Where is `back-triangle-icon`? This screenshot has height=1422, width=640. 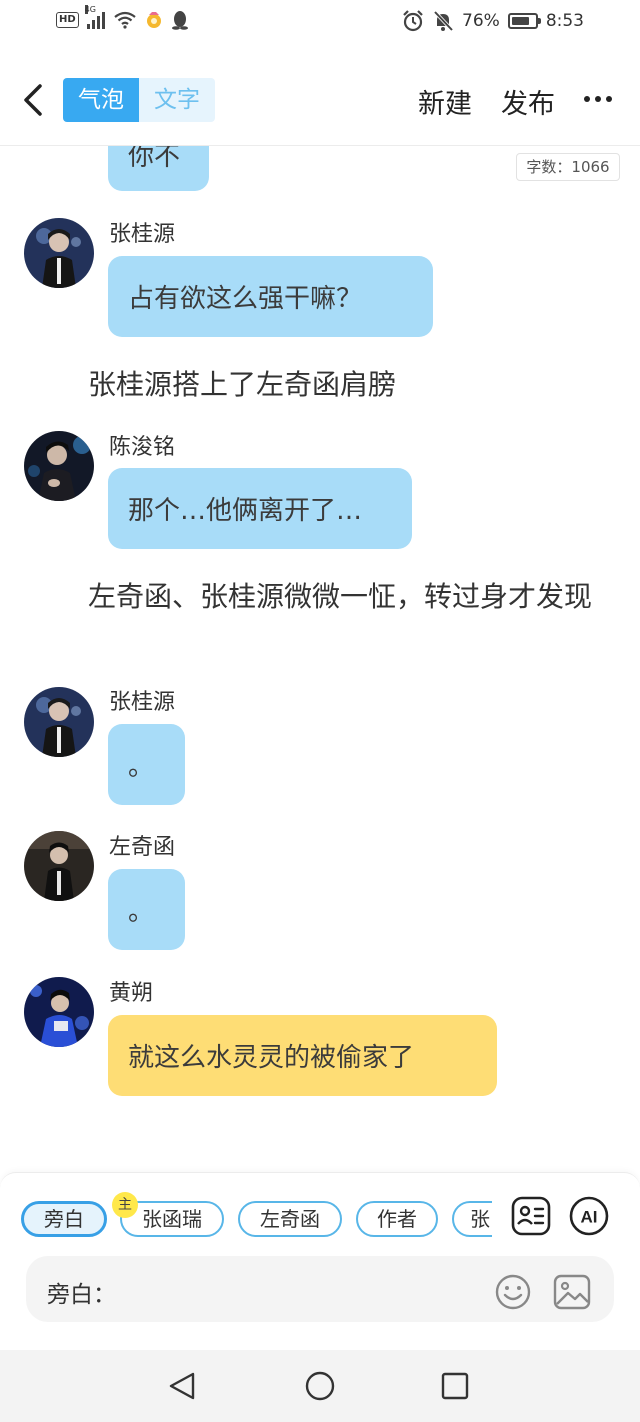 back-triangle-icon is located at coordinates (182, 1386).